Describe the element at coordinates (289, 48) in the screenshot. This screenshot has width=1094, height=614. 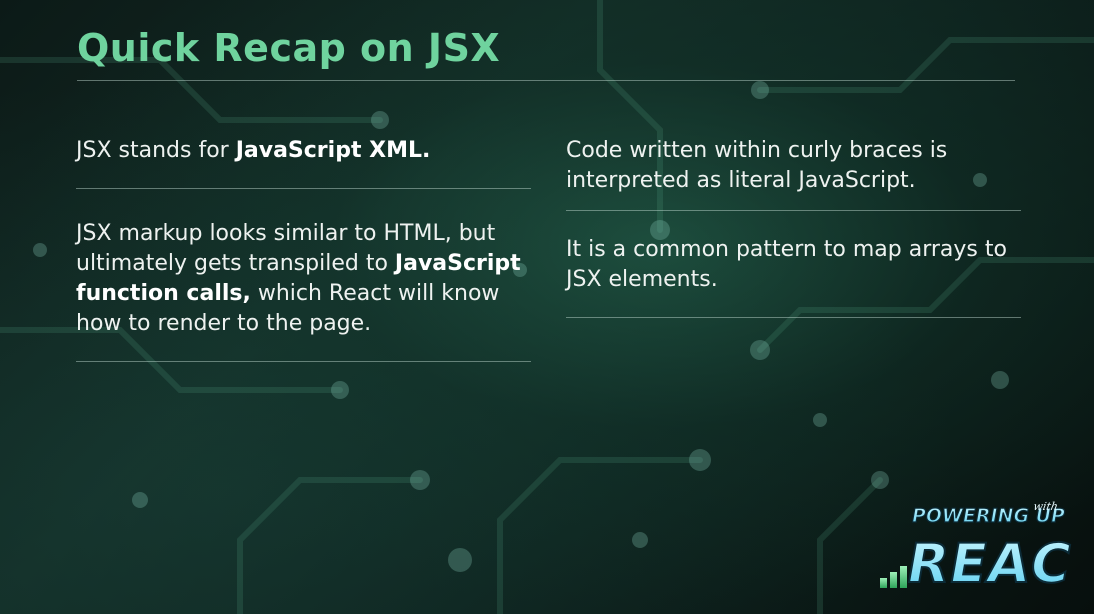
I see `slide-title: Quick Recap on JSX` at that location.